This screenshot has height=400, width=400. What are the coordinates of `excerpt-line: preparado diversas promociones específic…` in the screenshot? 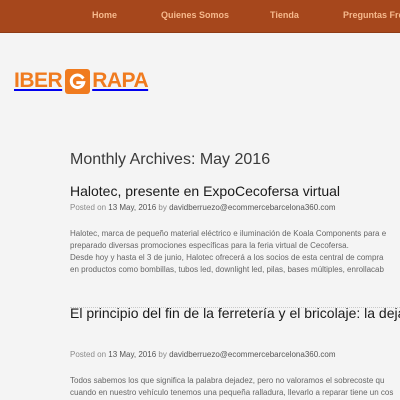 It's located at (209, 245).